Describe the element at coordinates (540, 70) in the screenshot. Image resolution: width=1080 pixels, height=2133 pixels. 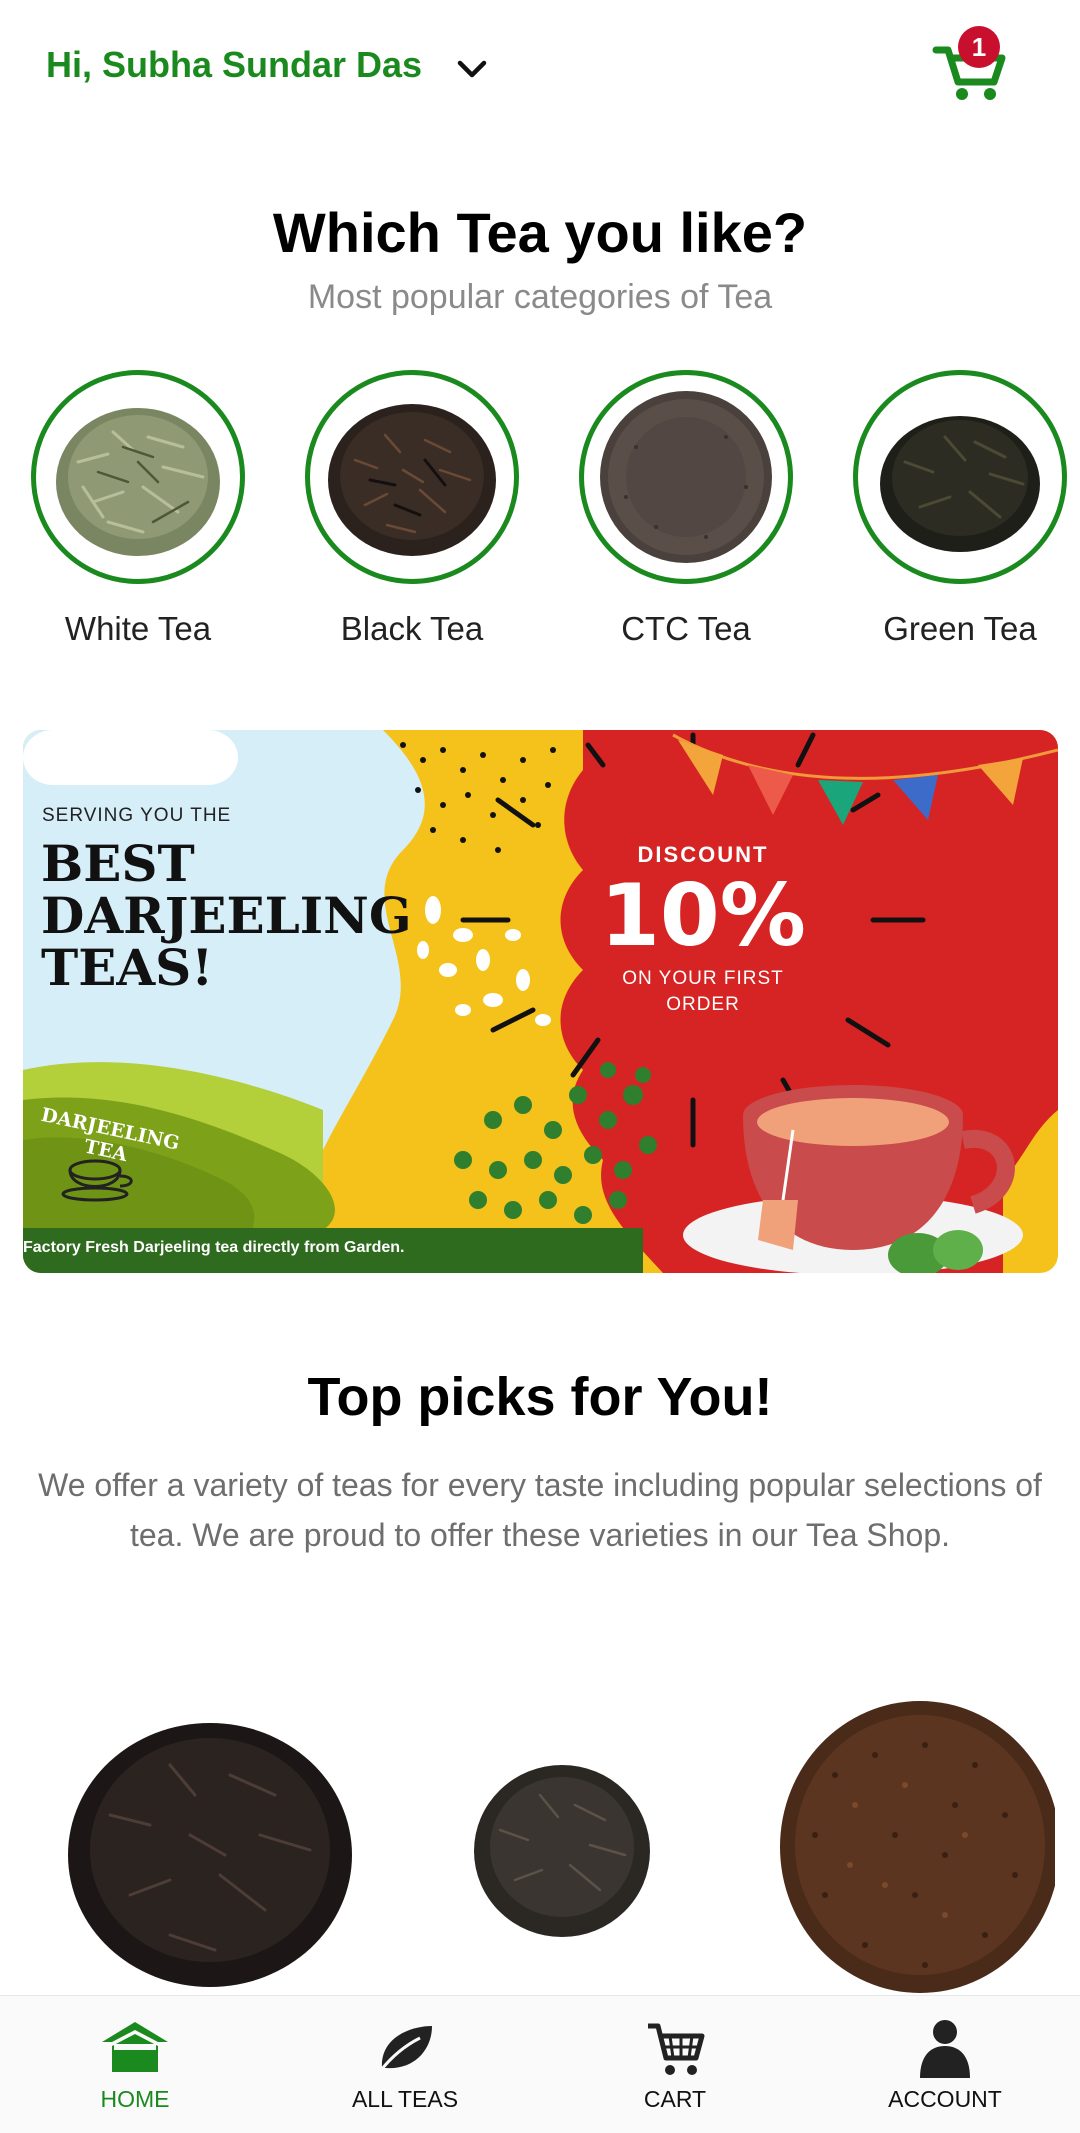
I see `app-header: Hi, Subha Sundar Das 1` at that location.